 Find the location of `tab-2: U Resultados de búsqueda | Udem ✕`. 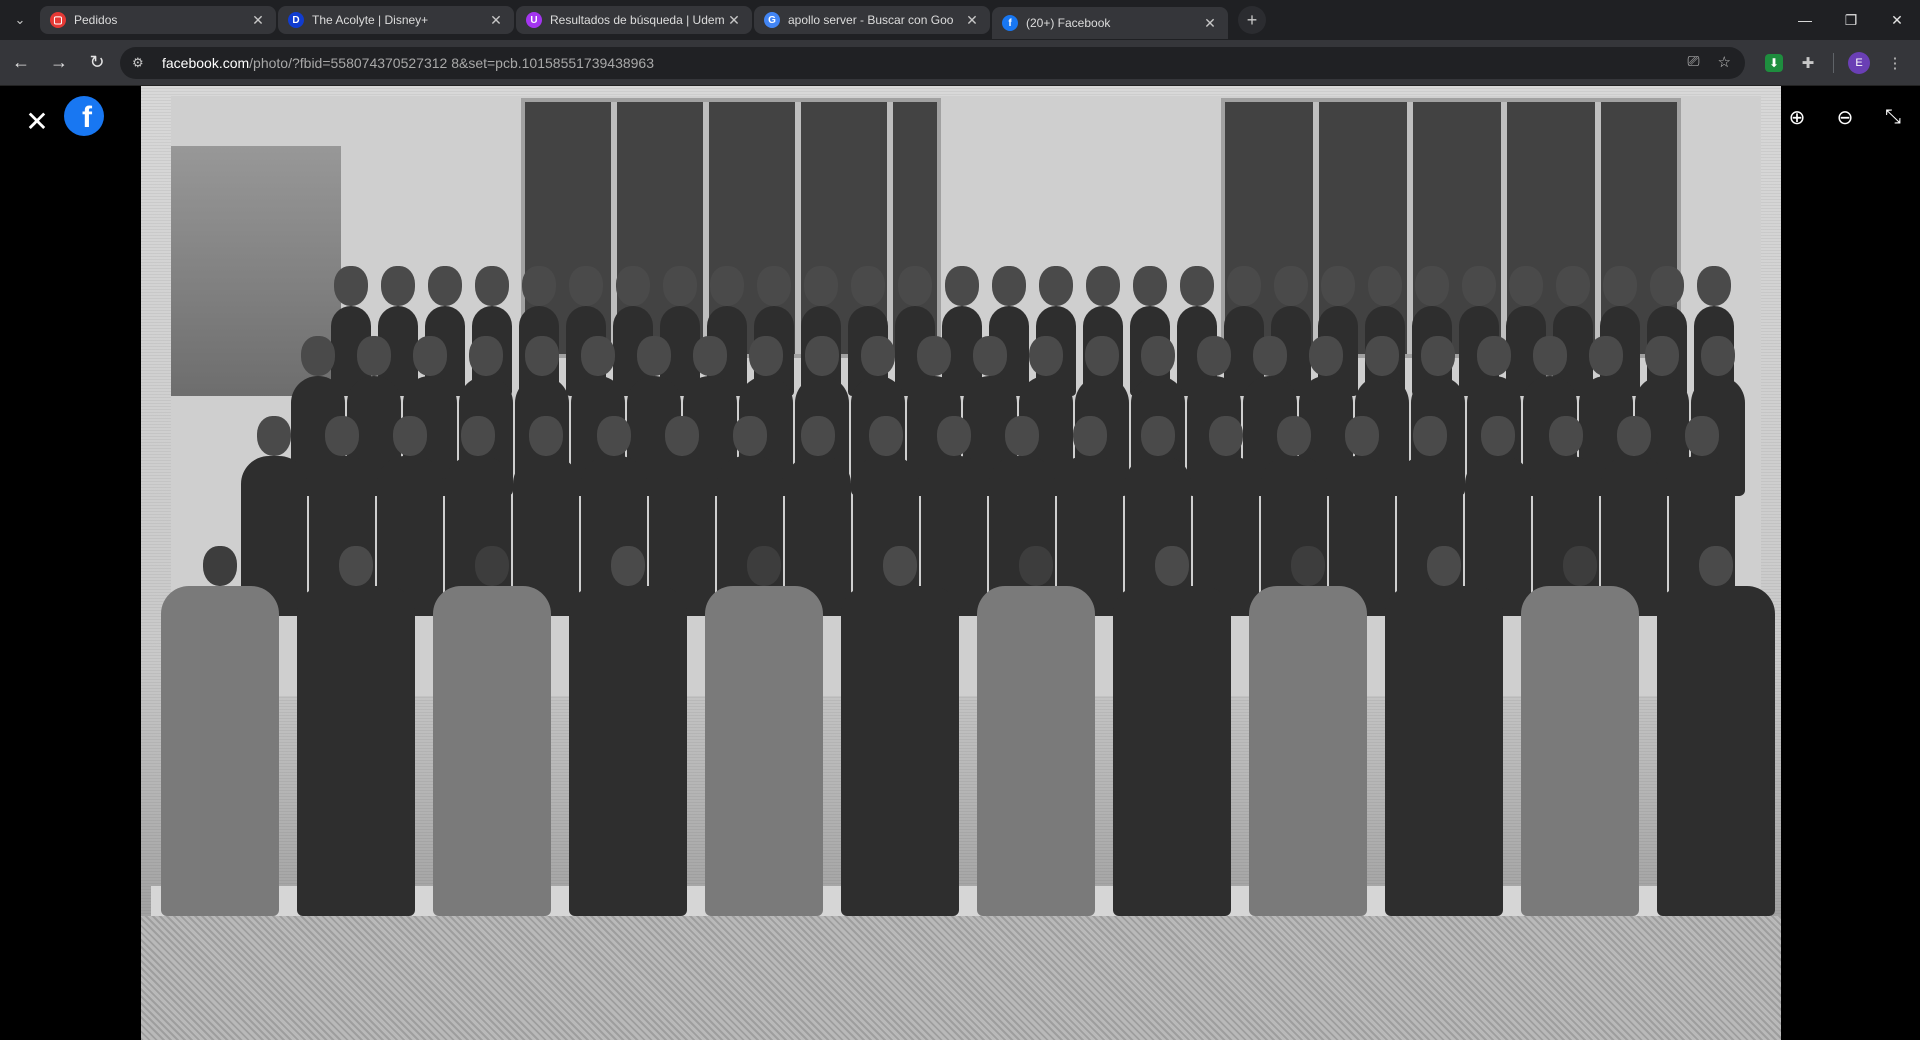

tab-2: U Resultados de búsqueda | Udem ✕ is located at coordinates (634, 20).